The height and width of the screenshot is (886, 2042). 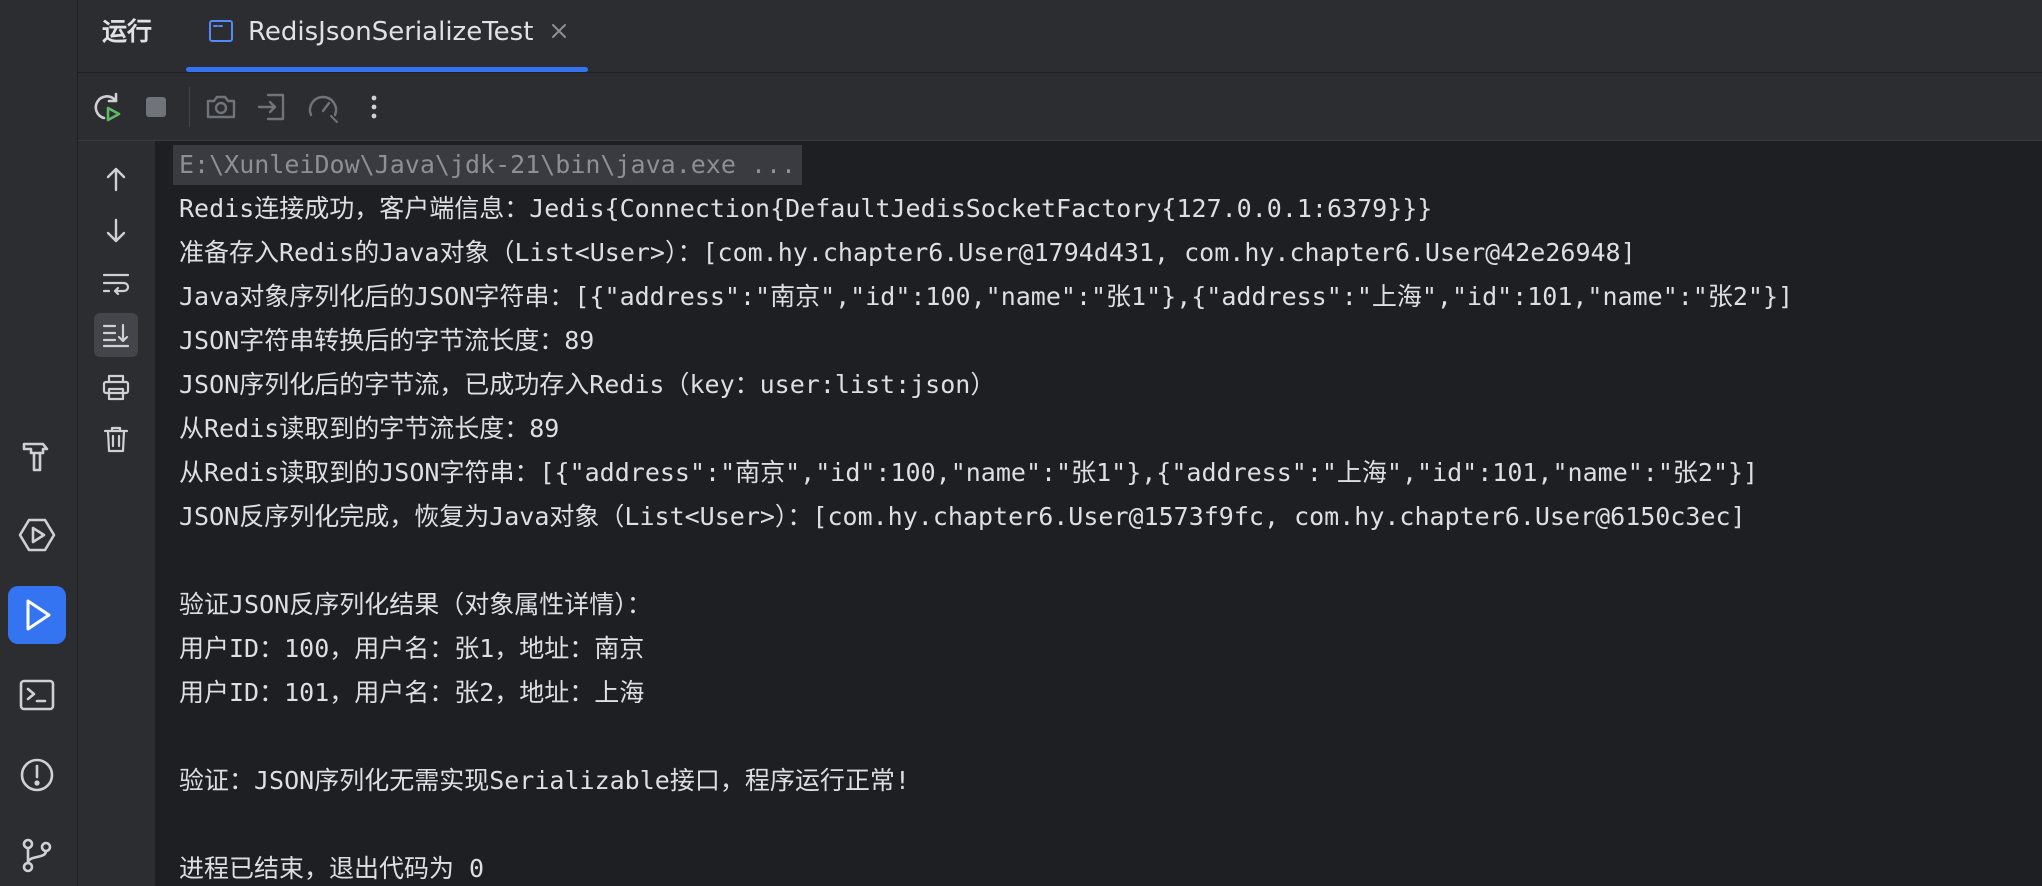 What do you see at coordinates (189, 107) in the screenshot?
I see `toolbar-separator` at bounding box center [189, 107].